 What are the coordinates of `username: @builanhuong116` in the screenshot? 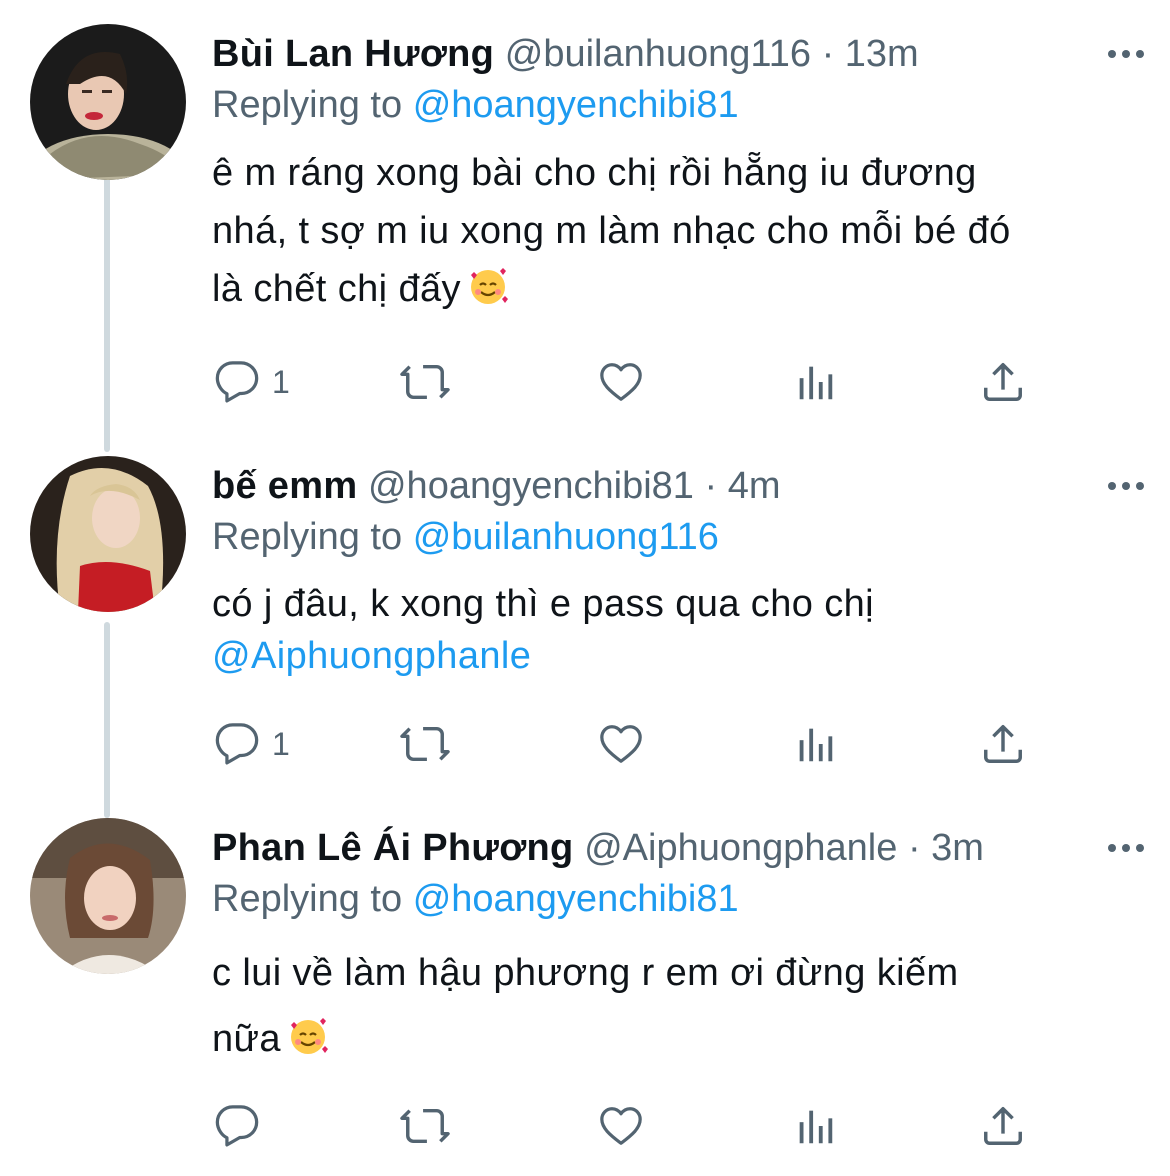 It's located at (658, 54).